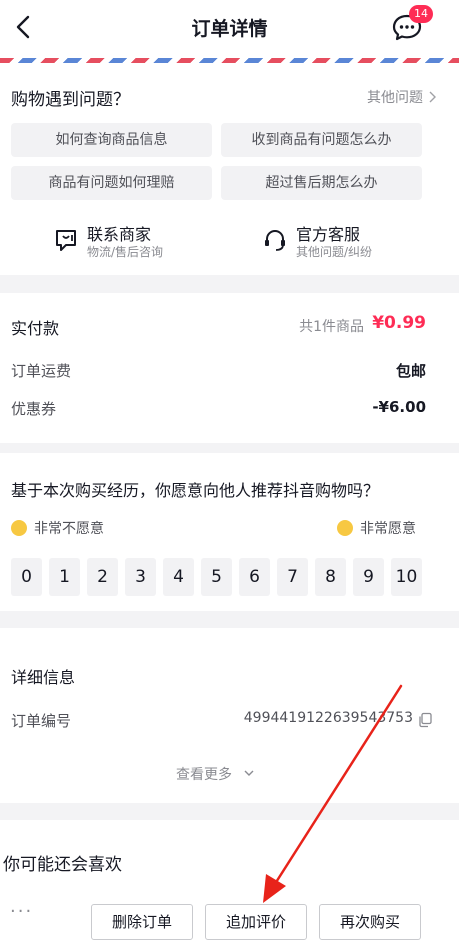  I want to click on paid-amount-label: 实付款, so click(35, 328).